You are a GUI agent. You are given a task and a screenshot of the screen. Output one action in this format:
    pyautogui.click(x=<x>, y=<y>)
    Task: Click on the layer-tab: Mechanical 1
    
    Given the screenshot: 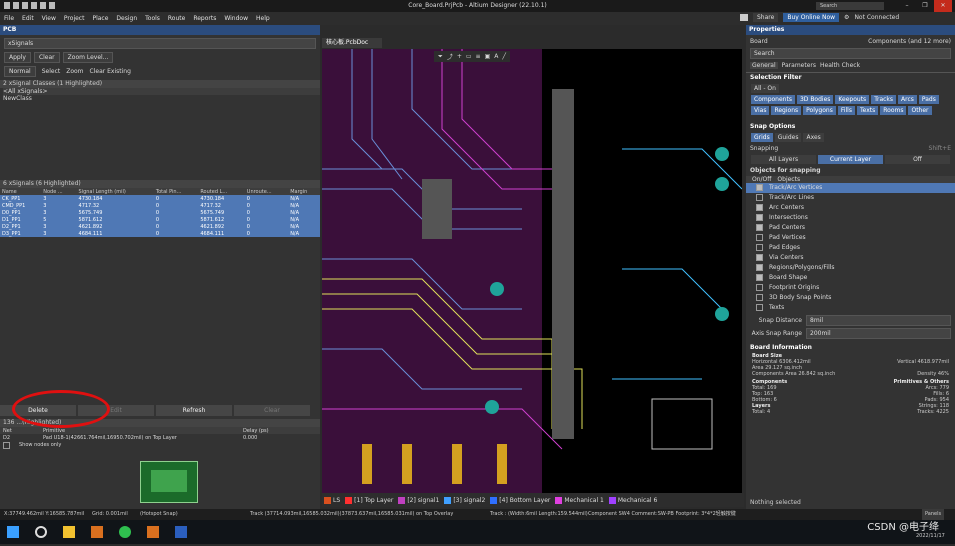 What is the action you would take?
    pyautogui.click(x=579, y=500)
    